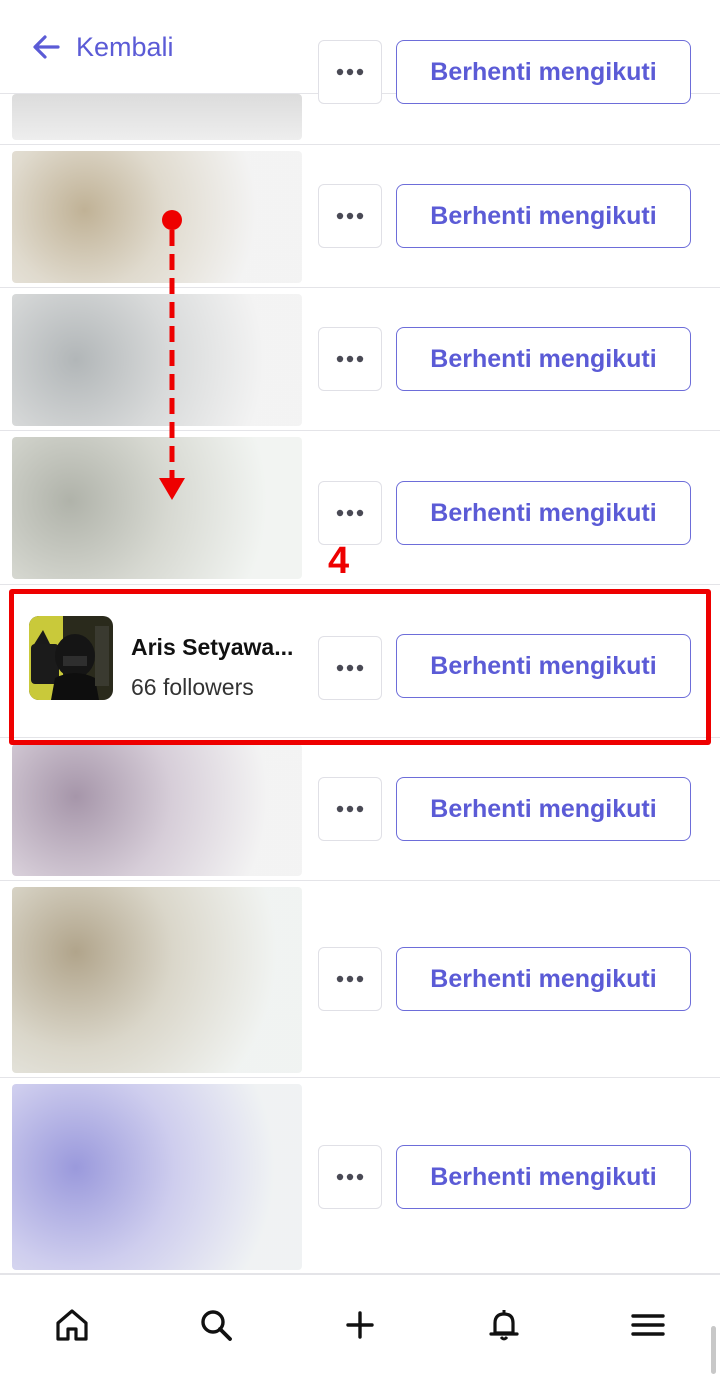 The height and width of the screenshot is (1379, 720). I want to click on search-icon, so click(216, 1325).